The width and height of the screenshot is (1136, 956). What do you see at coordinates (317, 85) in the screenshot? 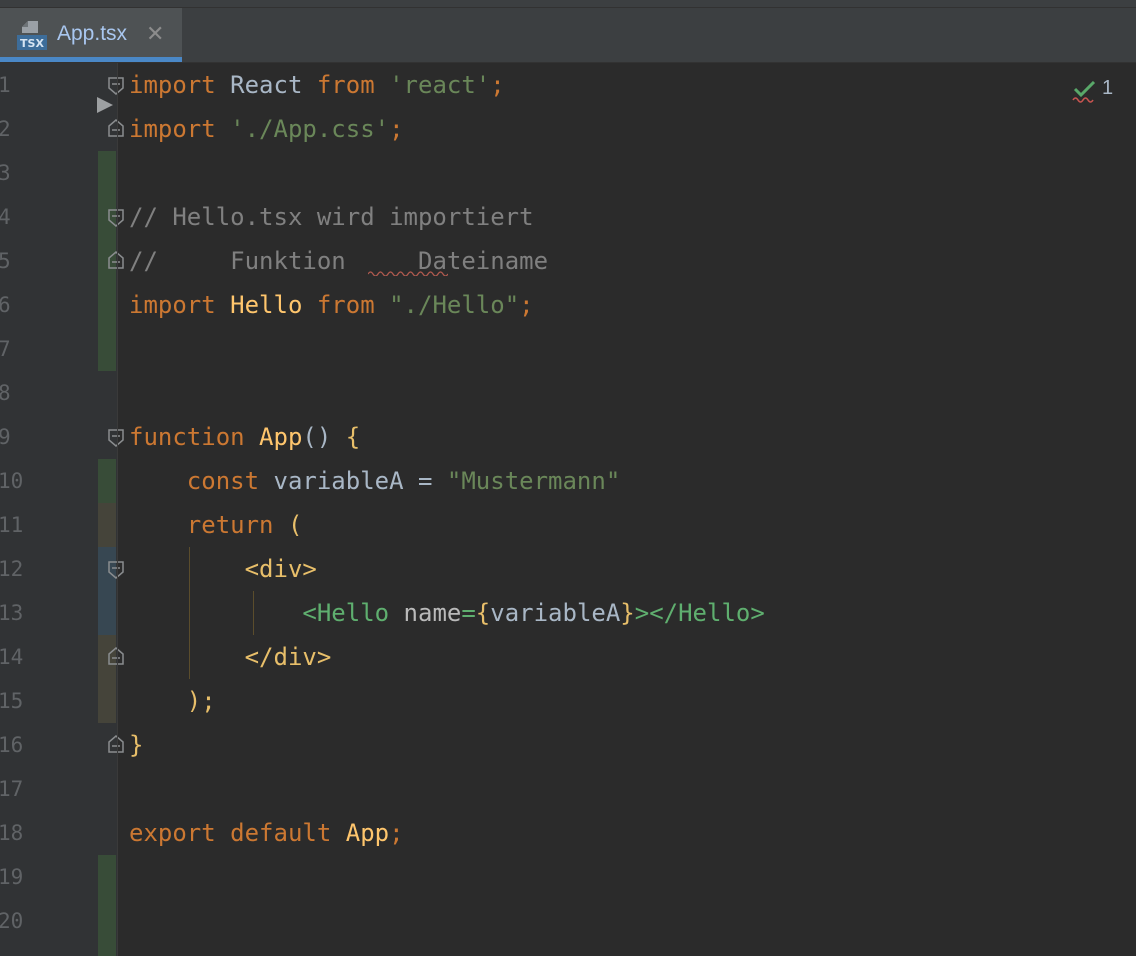
I see `code-line-1: import React from 'react';` at bounding box center [317, 85].